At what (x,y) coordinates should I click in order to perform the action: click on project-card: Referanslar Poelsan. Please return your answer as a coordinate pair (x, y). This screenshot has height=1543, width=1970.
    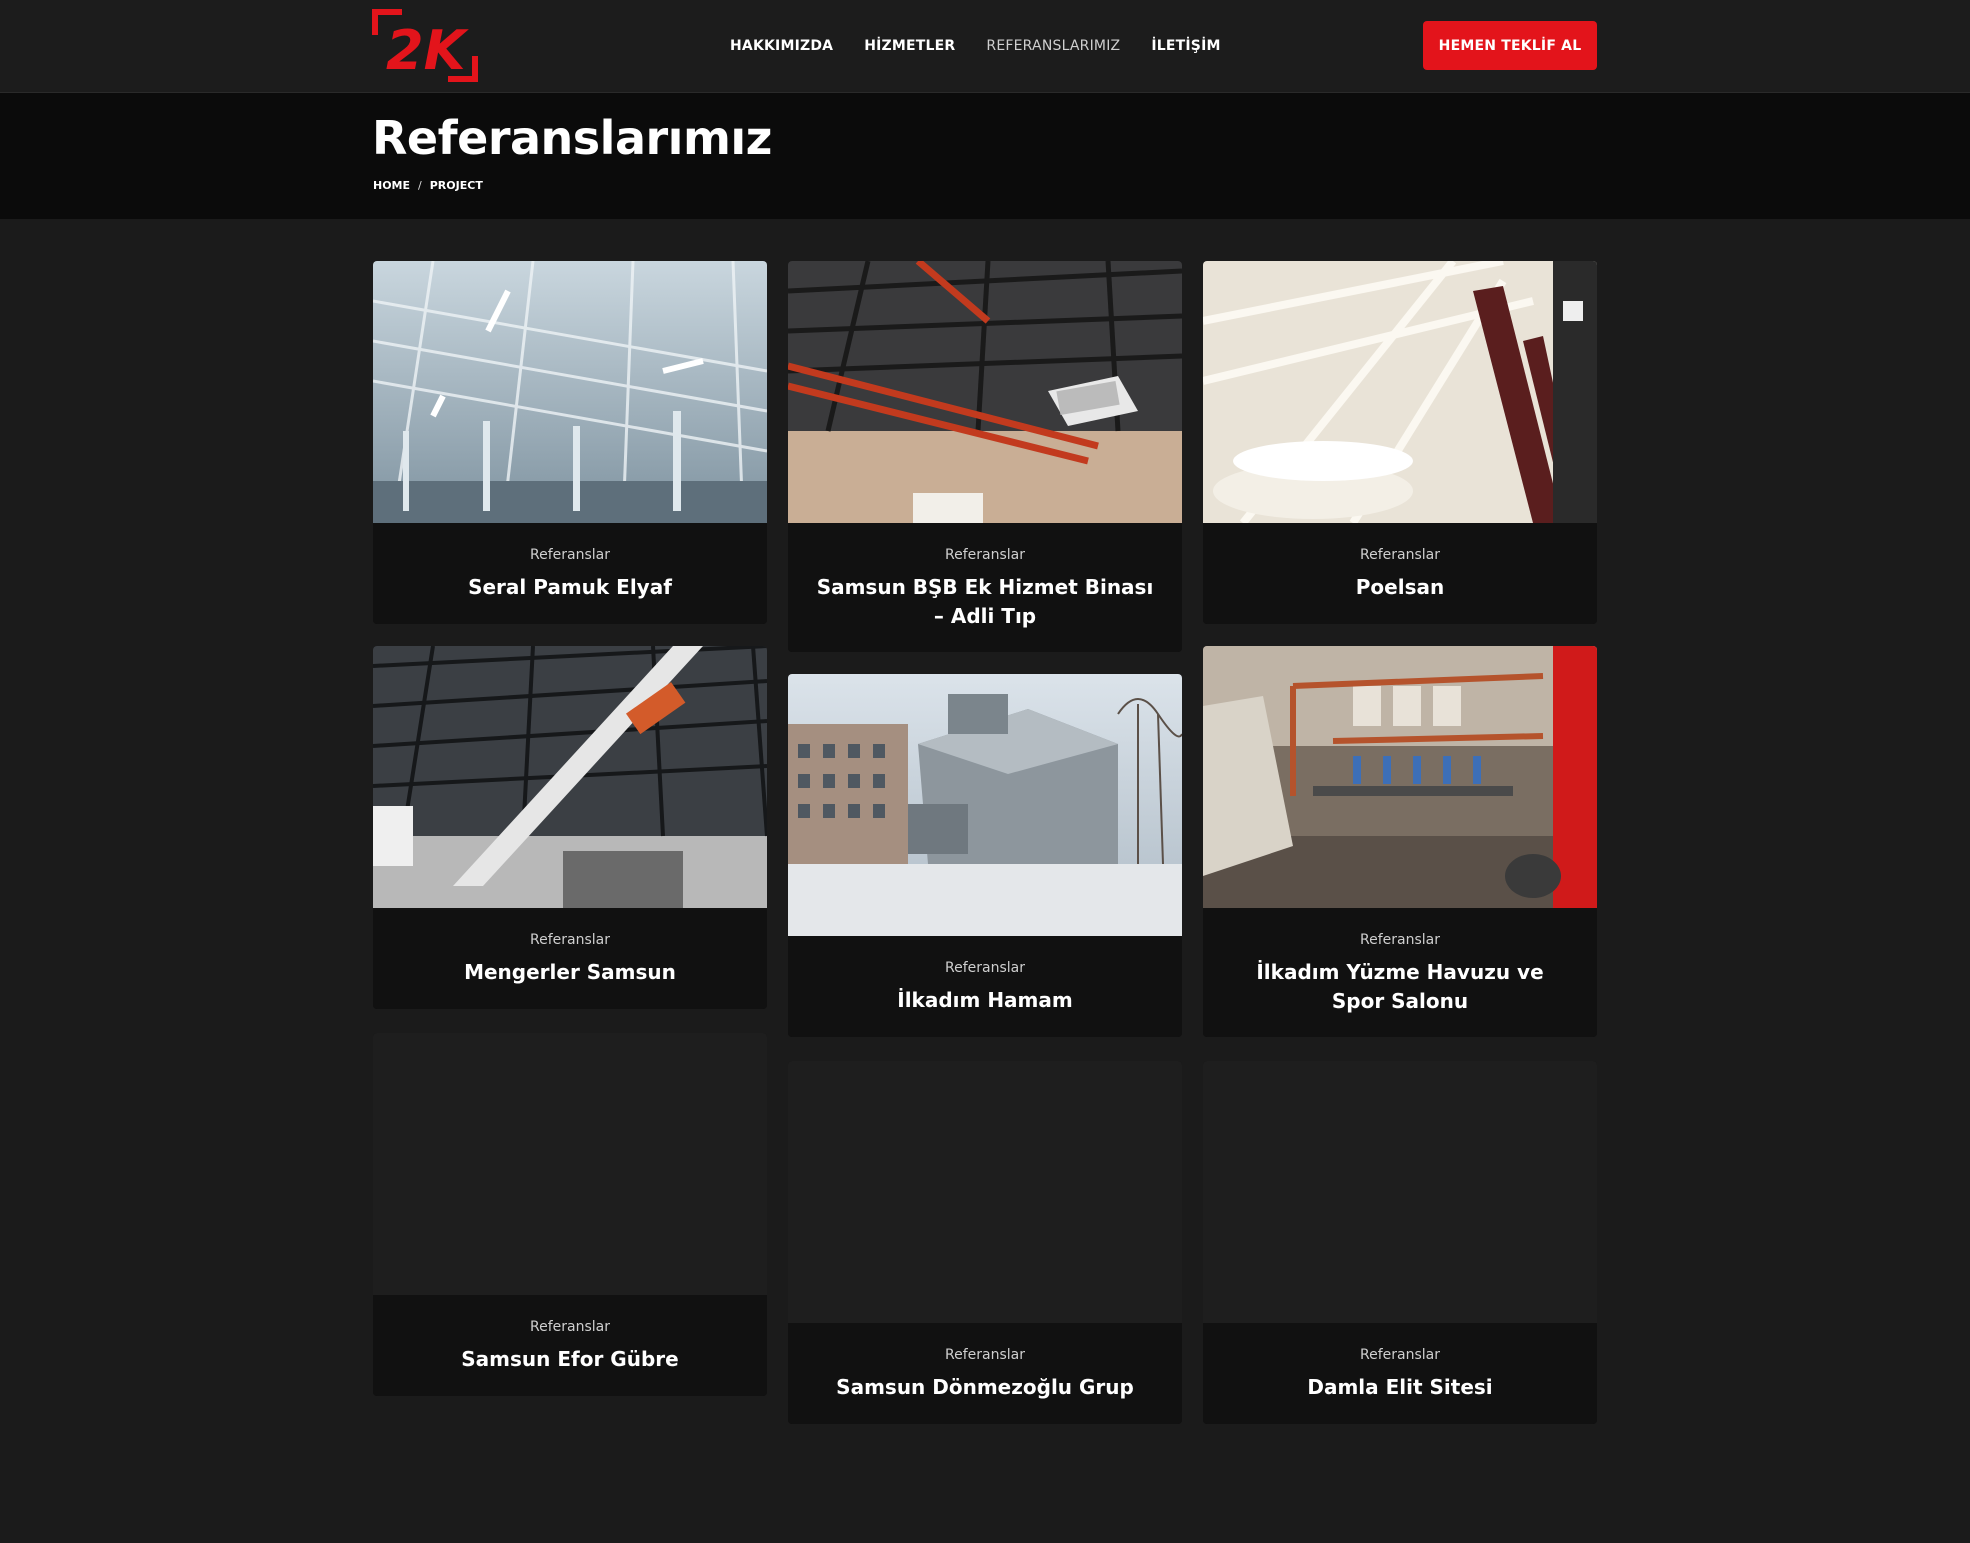
    Looking at the image, I should click on (1400, 442).